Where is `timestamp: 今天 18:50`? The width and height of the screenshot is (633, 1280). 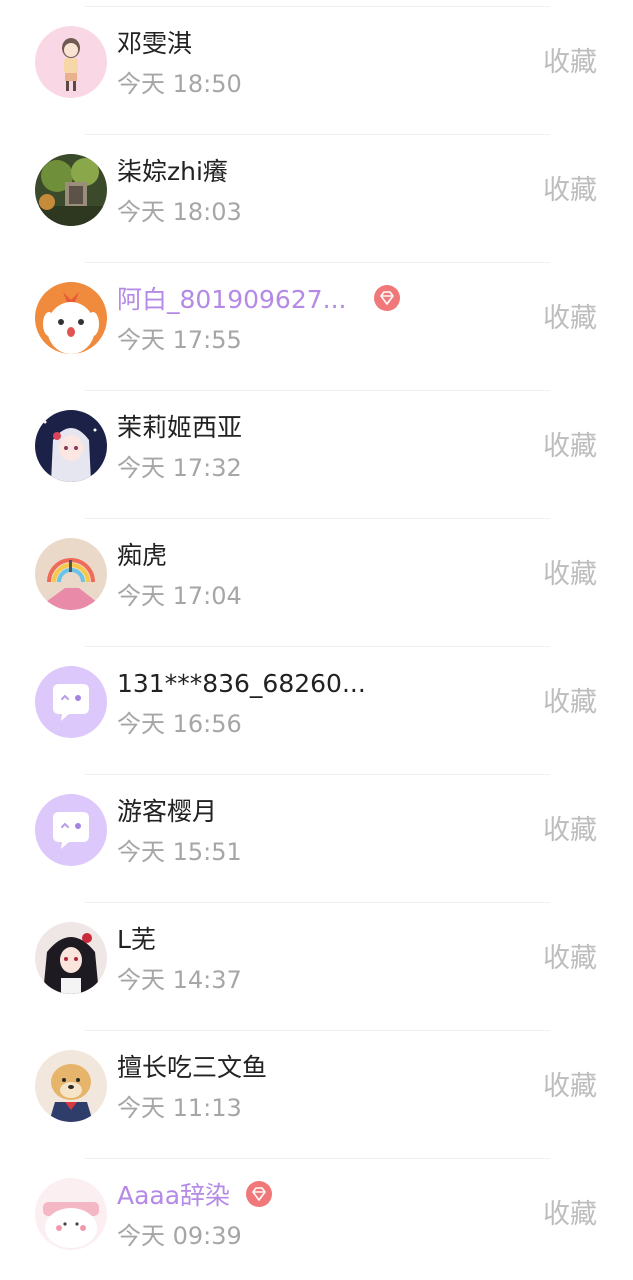
timestamp: 今天 18:50 is located at coordinates (179, 84).